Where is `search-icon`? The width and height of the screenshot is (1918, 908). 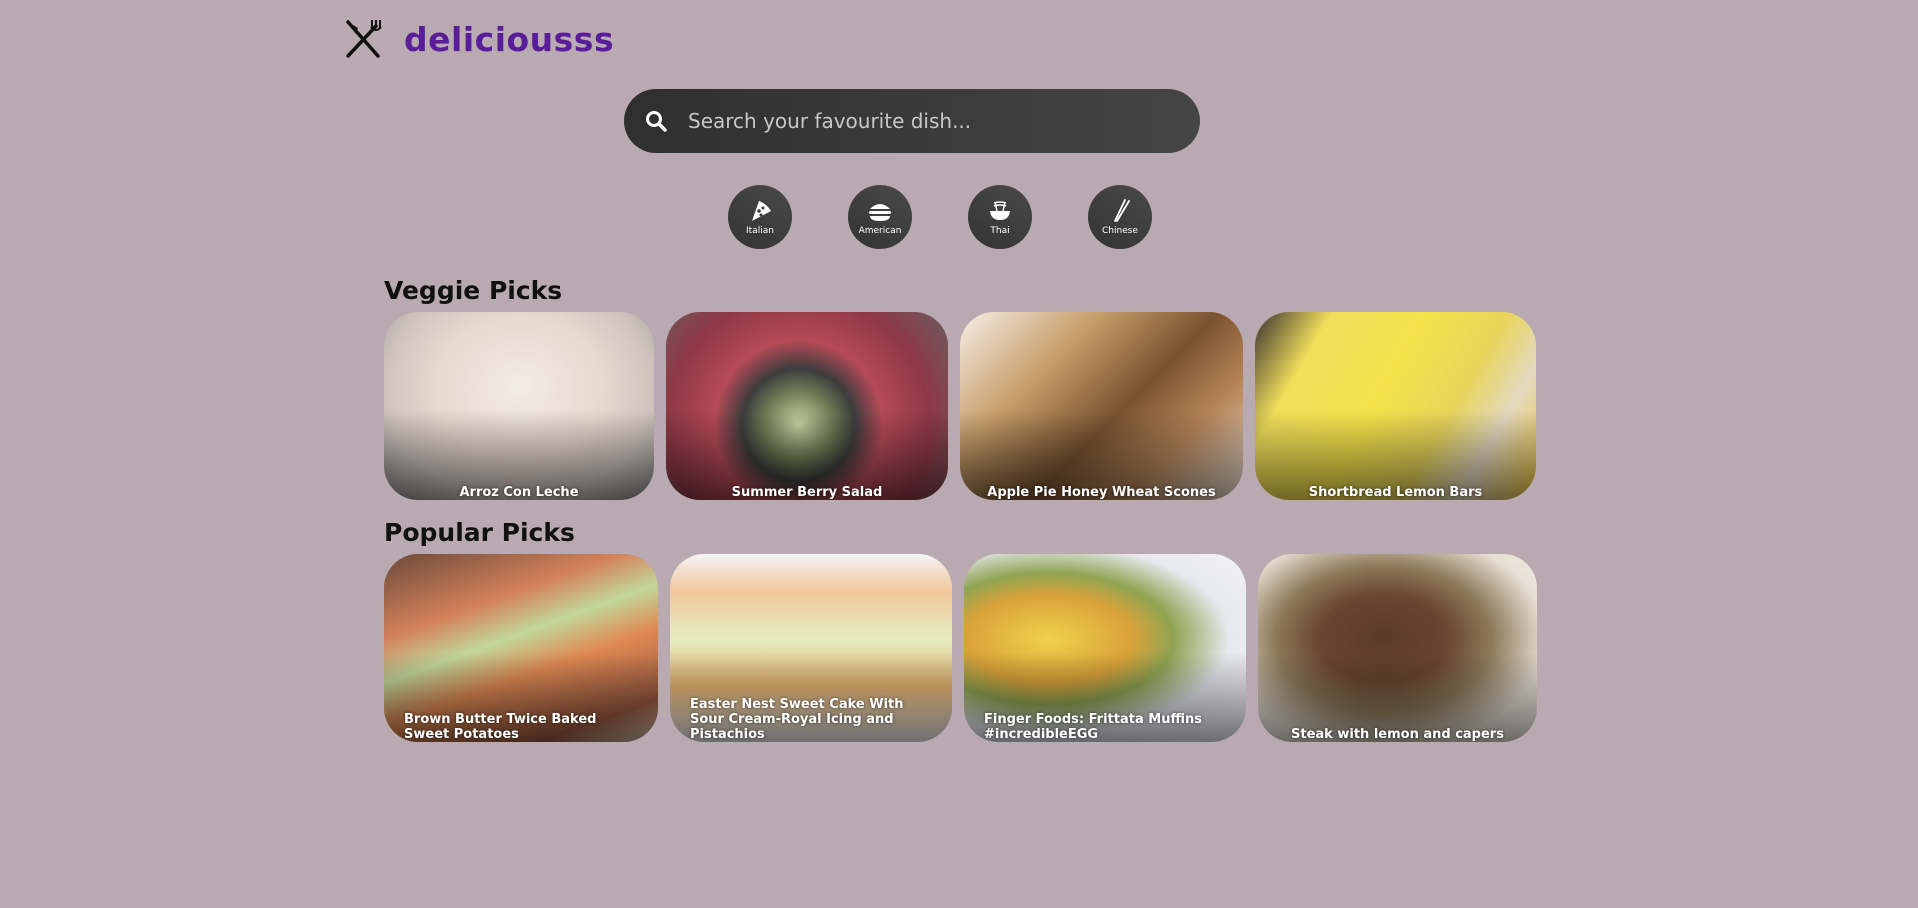
search-icon is located at coordinates (656, 121).